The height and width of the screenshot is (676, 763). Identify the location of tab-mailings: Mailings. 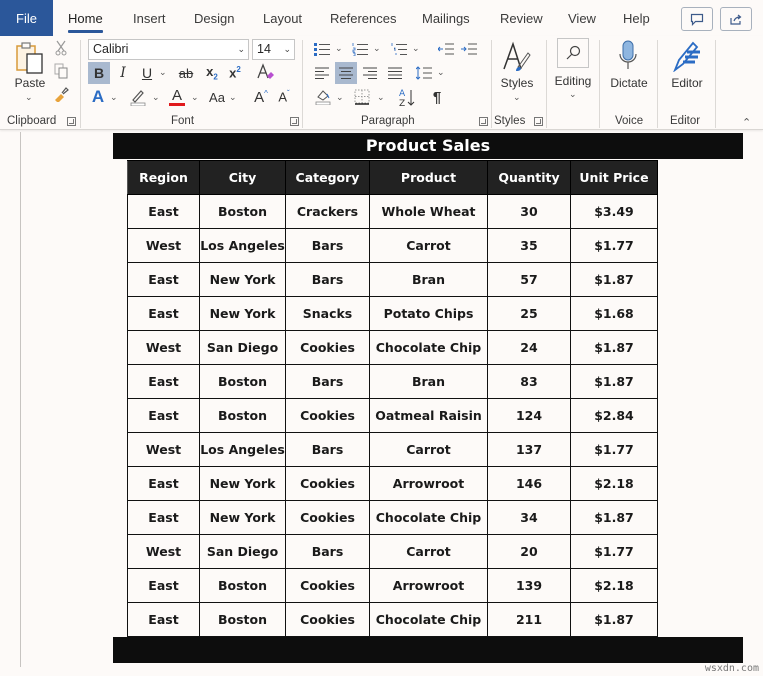
(446, 18).